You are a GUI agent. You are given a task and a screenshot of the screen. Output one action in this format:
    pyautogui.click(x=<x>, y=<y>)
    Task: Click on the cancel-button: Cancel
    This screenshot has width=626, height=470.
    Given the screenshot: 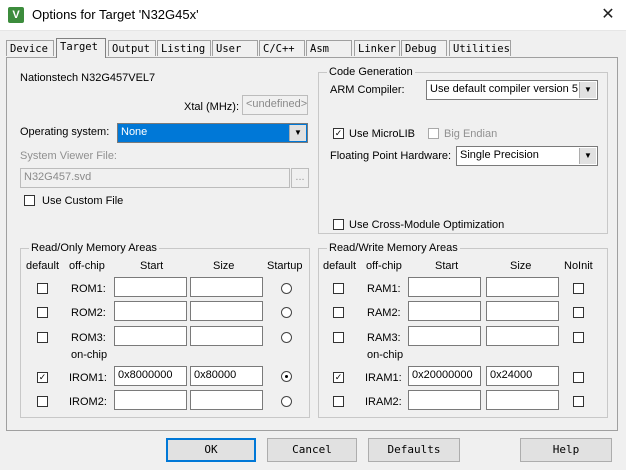 What is the action you would take?
    pyautogui.click(x=312, y=450)
    